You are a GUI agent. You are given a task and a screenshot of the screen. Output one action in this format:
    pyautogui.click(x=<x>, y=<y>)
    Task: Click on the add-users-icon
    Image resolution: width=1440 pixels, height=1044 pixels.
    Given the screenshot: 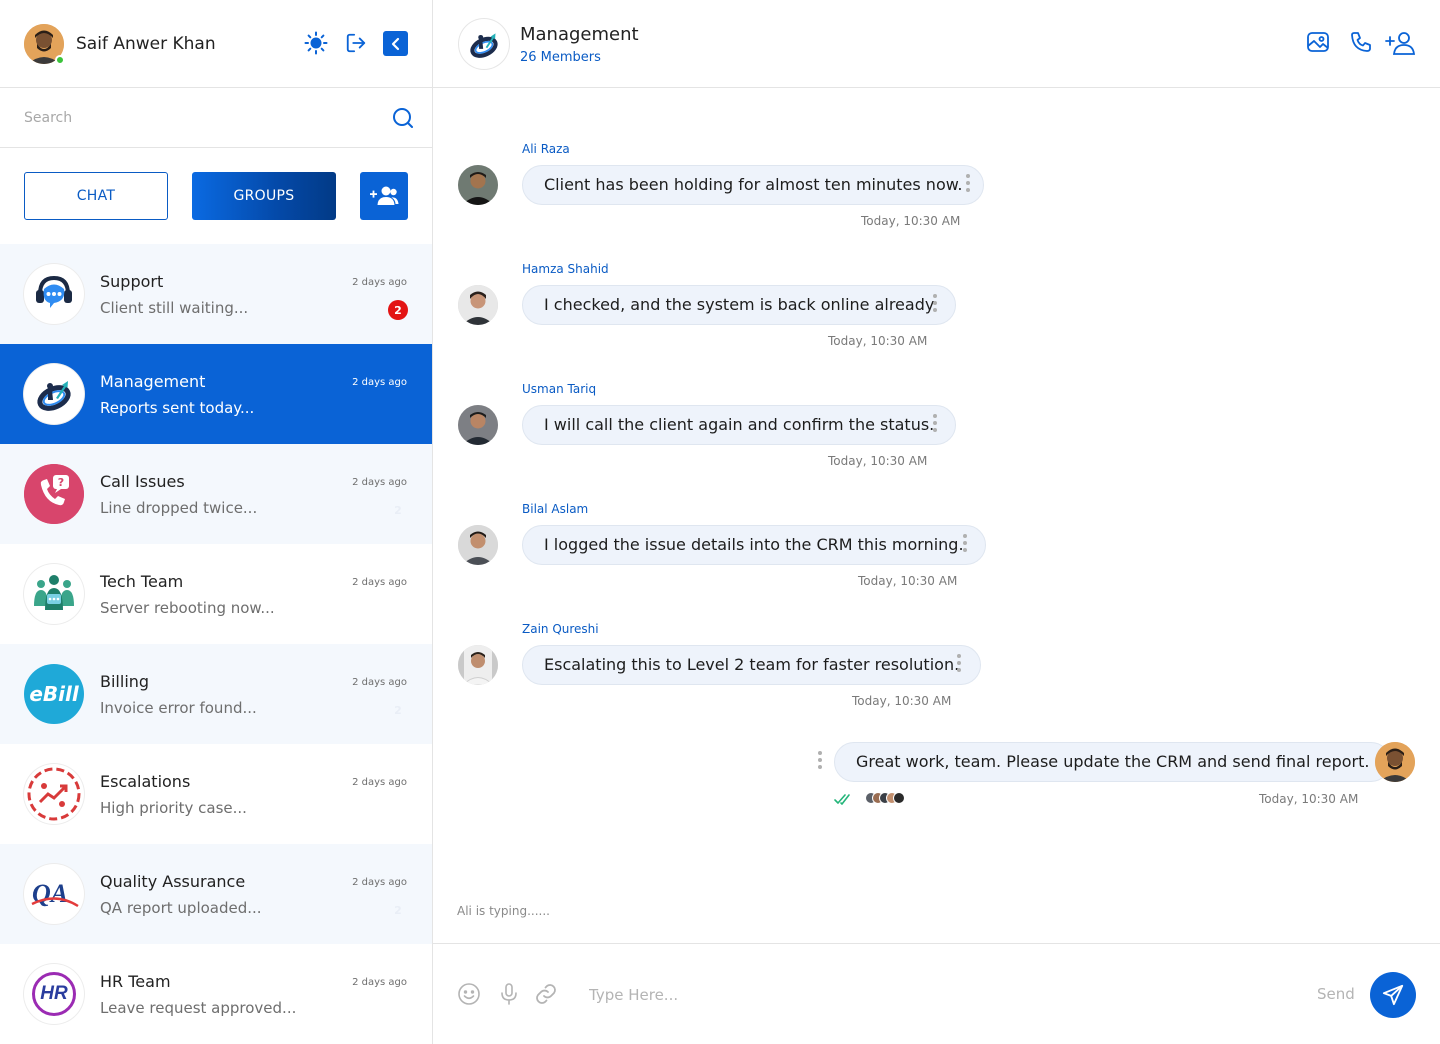 What is the action you would take?
    pyautogui.click(x=384, y=195)
    